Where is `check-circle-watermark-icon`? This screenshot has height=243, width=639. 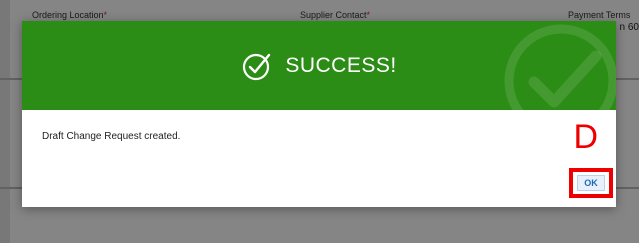 check-circle-watermark-icon is located at coordinates (560, 67).